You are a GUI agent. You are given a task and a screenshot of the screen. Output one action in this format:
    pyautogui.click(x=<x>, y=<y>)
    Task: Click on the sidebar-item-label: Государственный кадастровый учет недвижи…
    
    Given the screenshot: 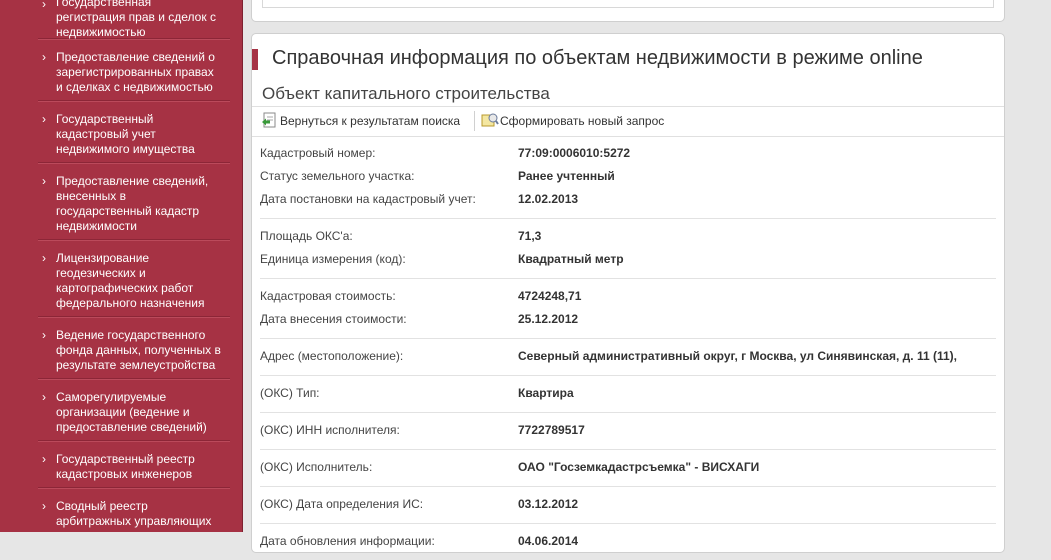 What is the action you would take?
    pyautogui.click(x=125, y=134)
    